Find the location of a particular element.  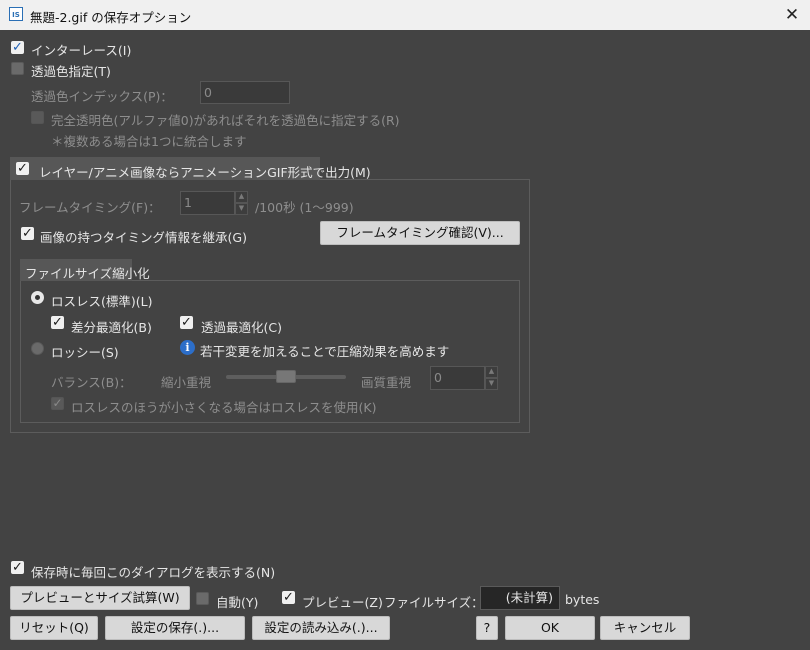

frame-timing-input: 1 is located at coordinates (207, 203).